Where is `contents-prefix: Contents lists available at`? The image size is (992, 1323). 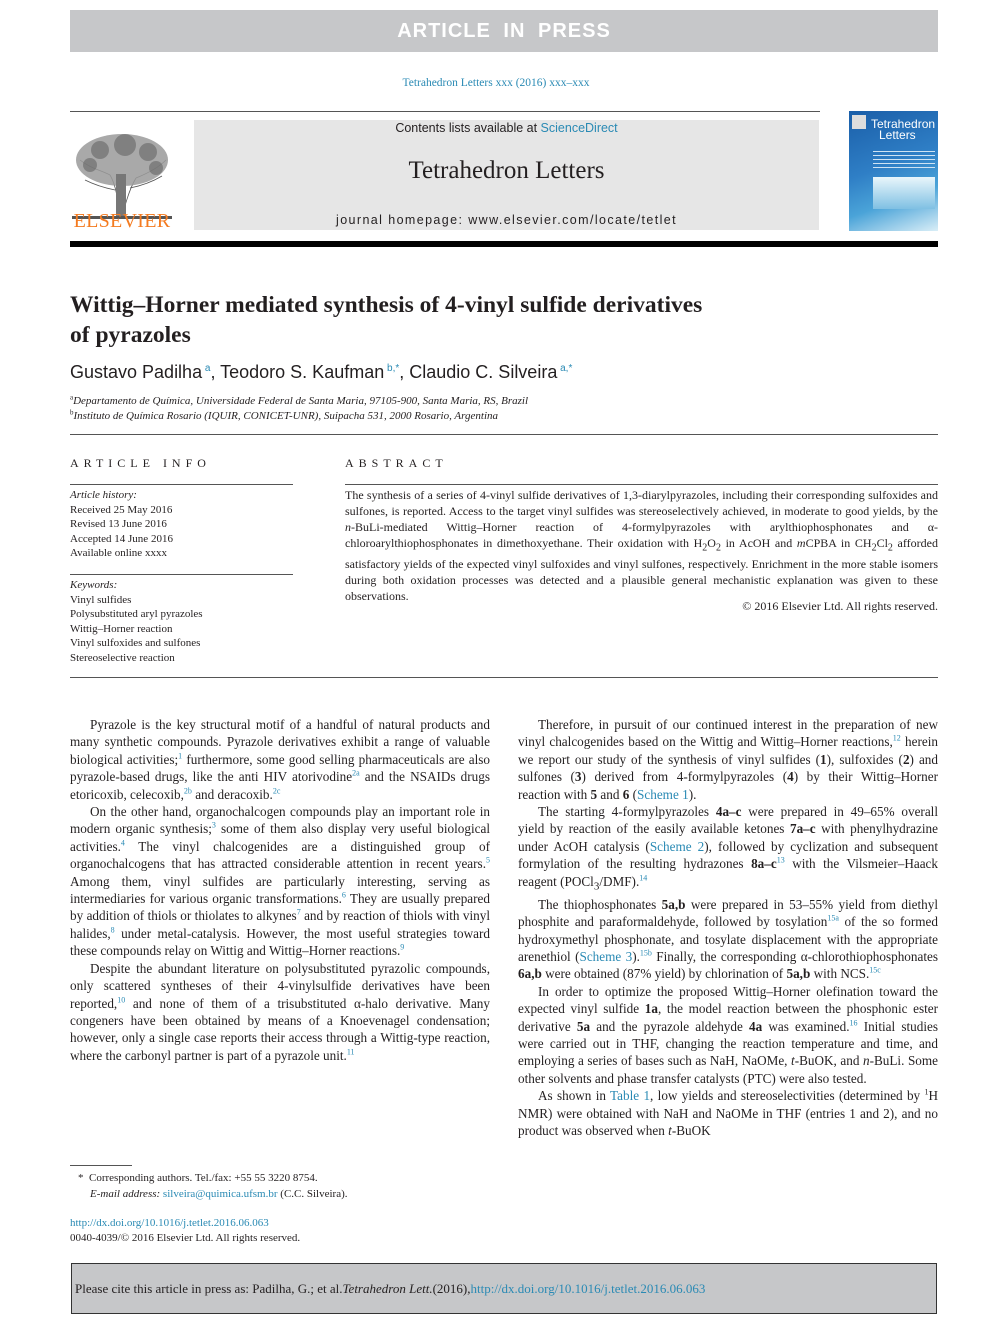 contents-prefix: Contents lists available at is located at coordinates (468, 128).